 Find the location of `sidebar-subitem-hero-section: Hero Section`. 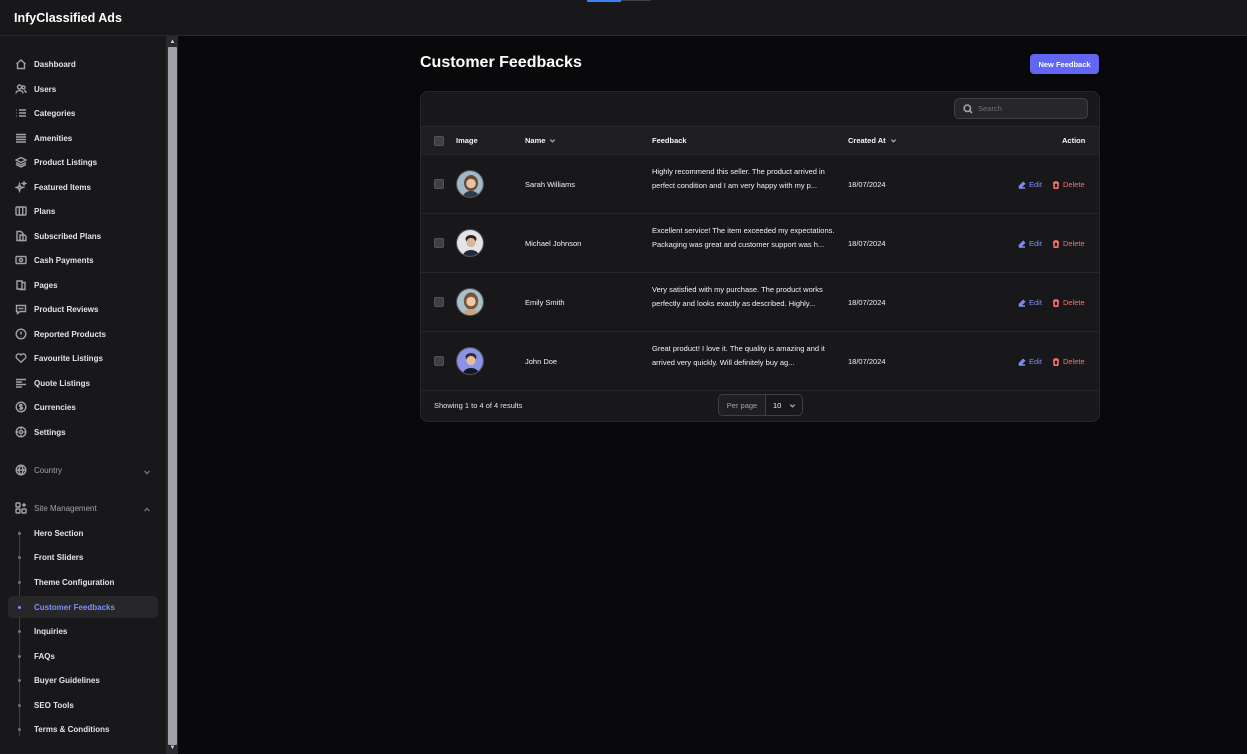

sidebar-subitem-hero-section: Hero Section is located at coordinates (83, 533).